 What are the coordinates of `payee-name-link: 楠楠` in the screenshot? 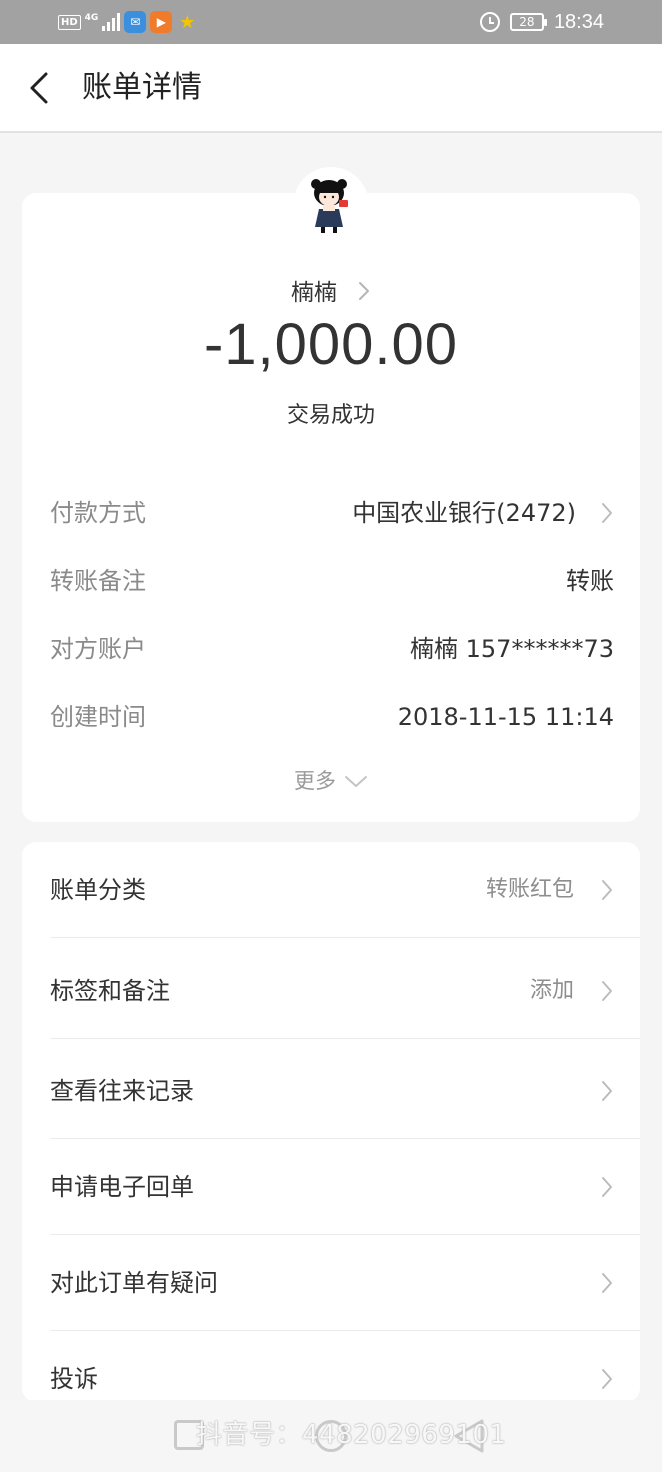 It's located at (331, 290).